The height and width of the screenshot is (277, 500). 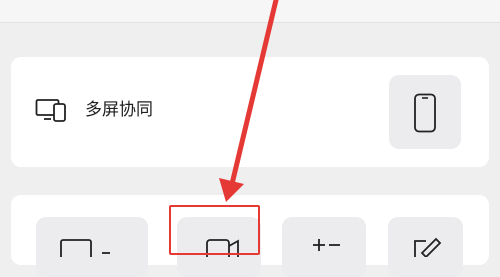 I want to click on pointer-arrow-icon, so click(x=249, y=101).